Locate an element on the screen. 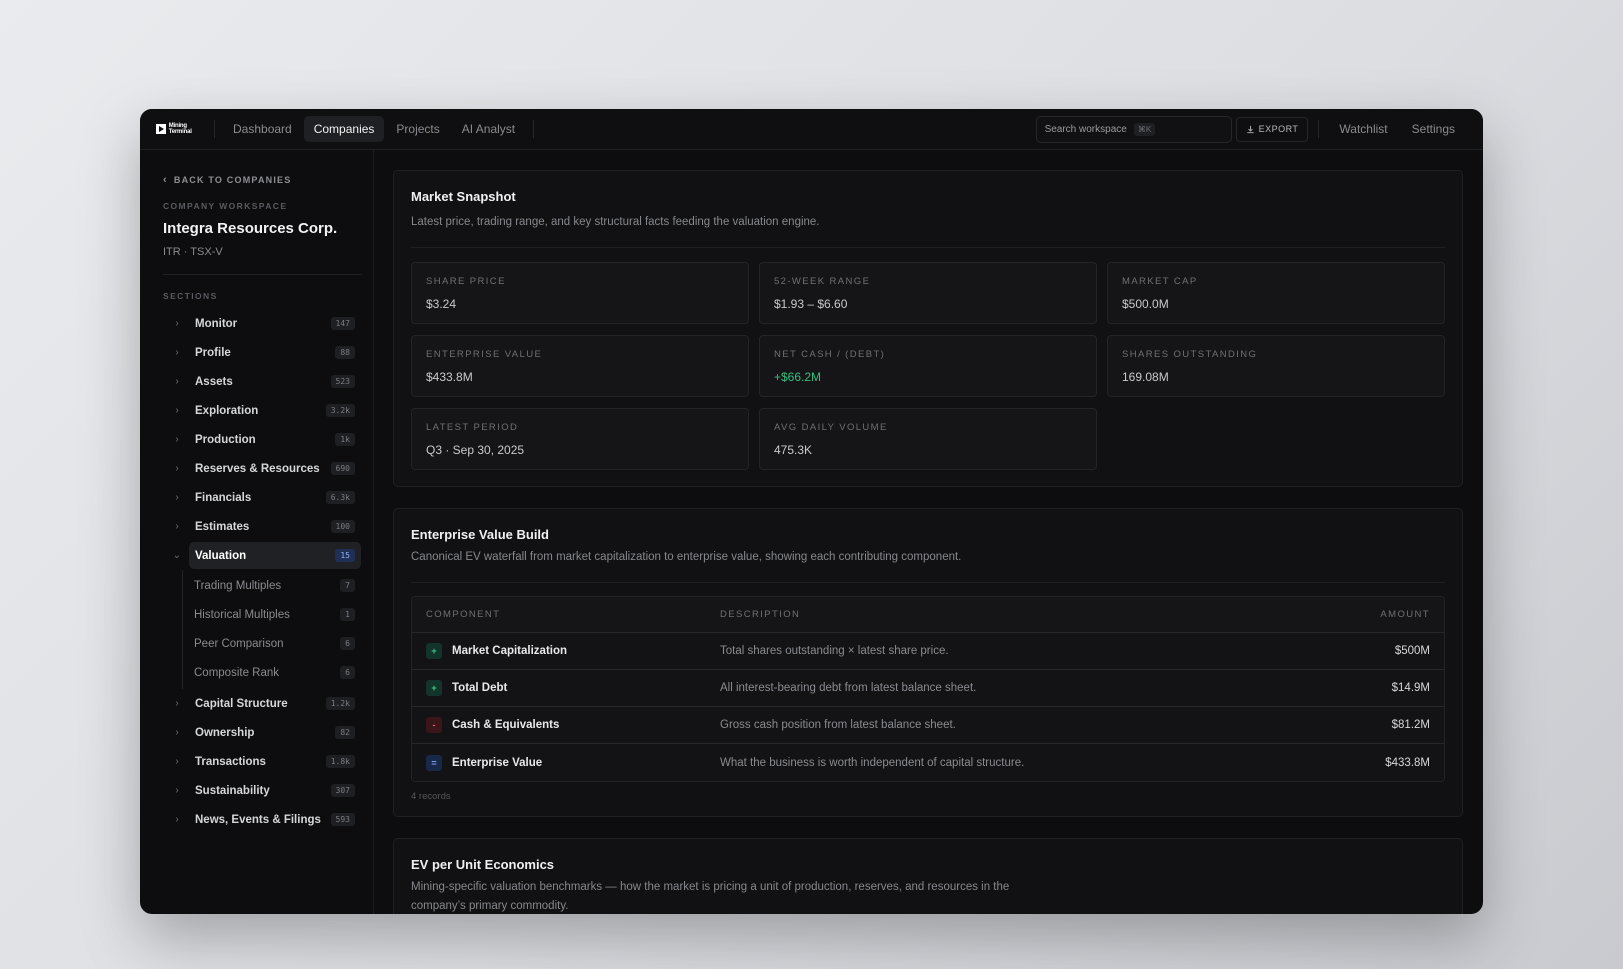 The image size is (1623, 969). logo-text: Mining Terminal is located at coordinates (180, 129).